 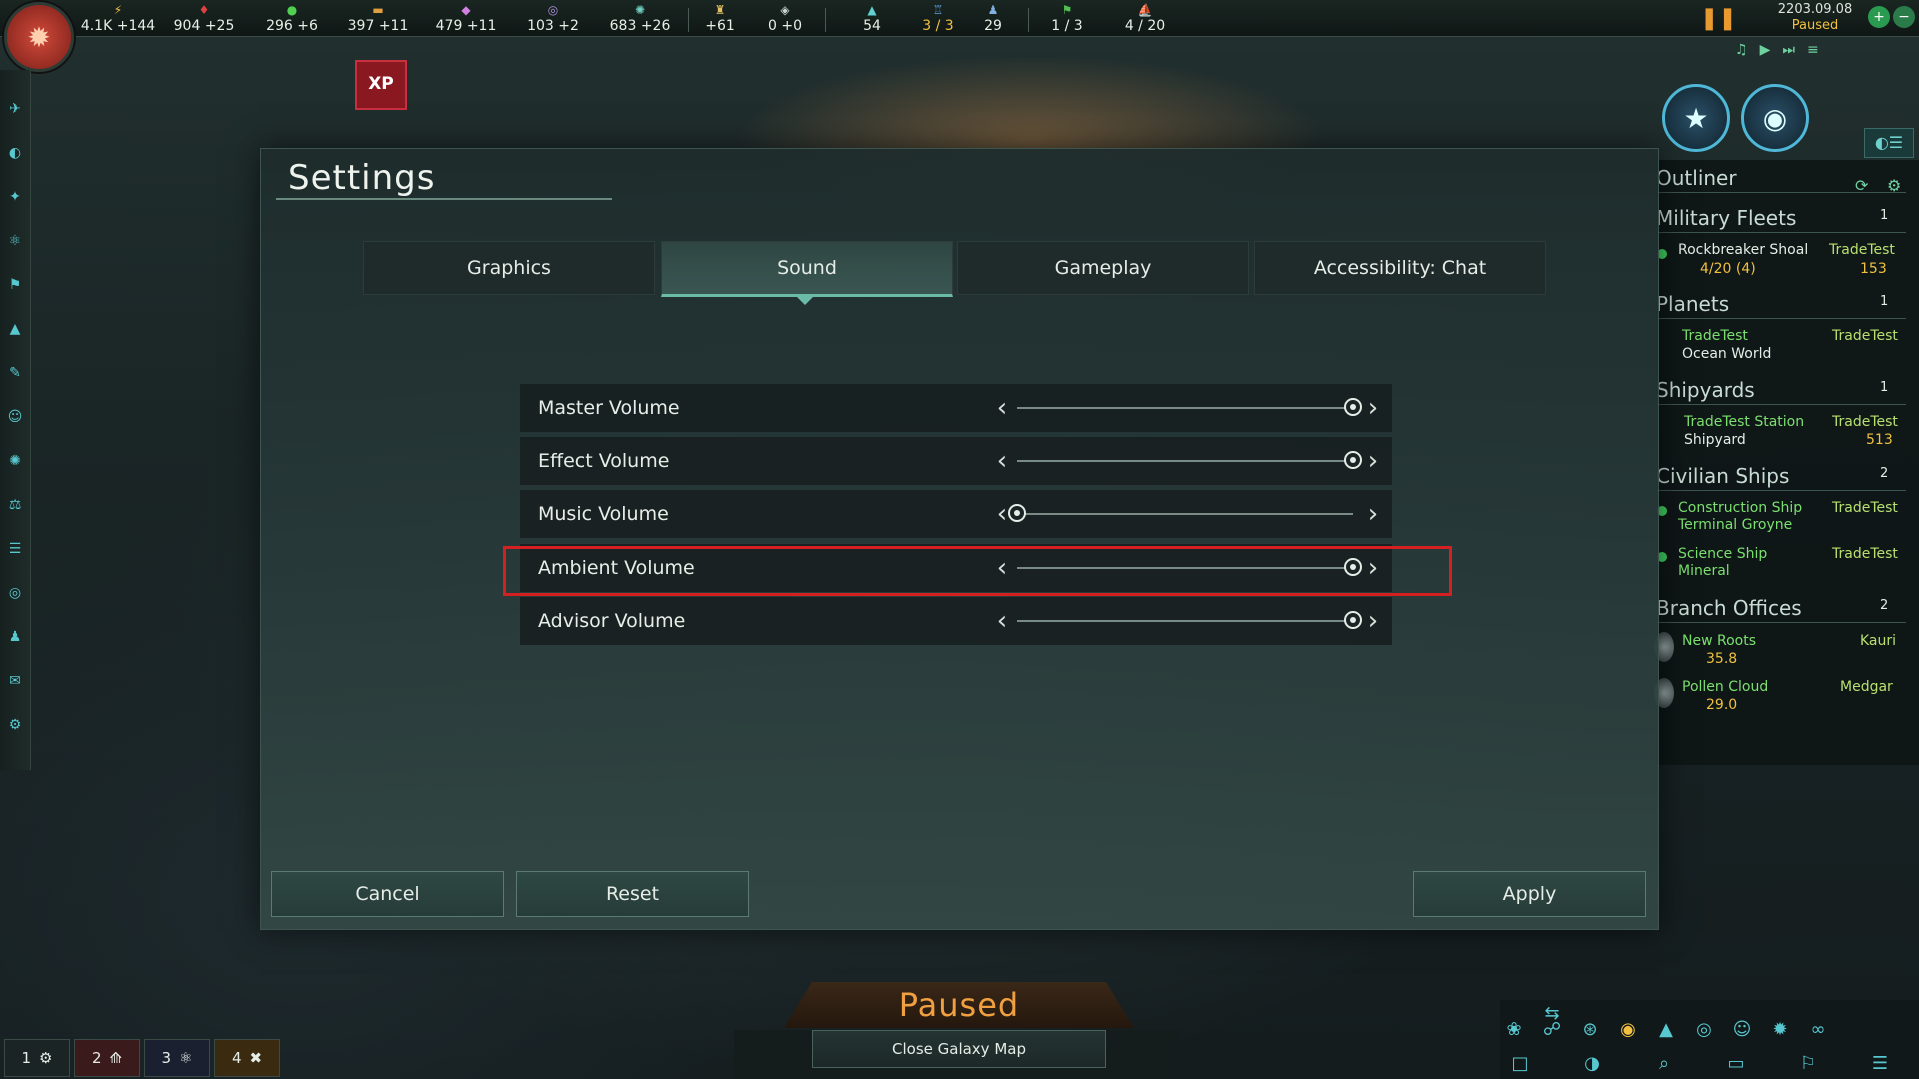 I want to click on envoys-resource: ⚑ 1 / 3, so click(x=1067, y=18).